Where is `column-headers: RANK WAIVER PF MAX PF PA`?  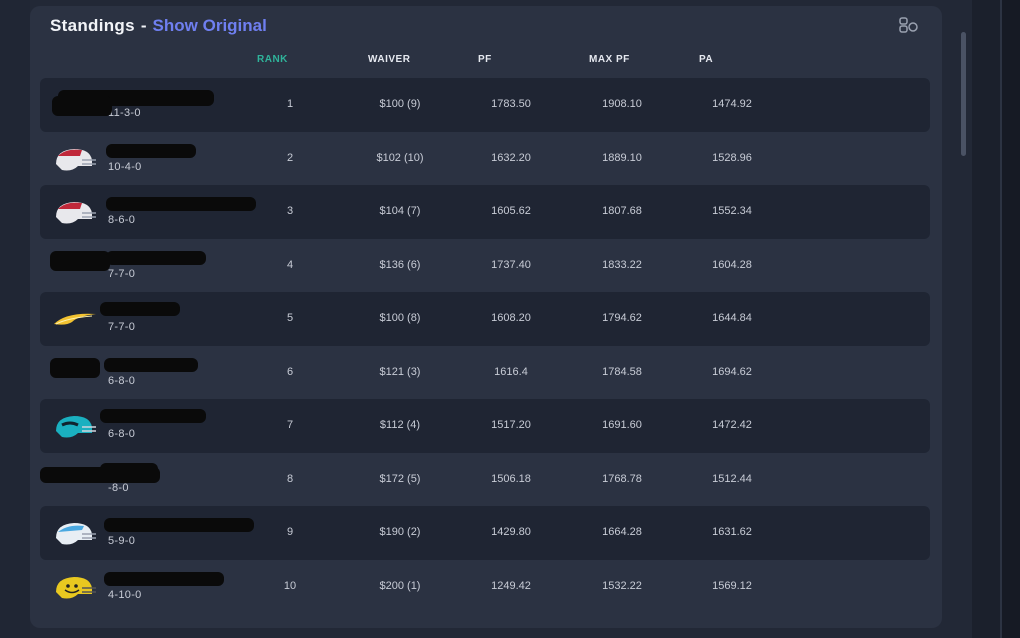
column-headers: RANK WAIVER PF MAX PF PA is located at coordinates (486, 64).